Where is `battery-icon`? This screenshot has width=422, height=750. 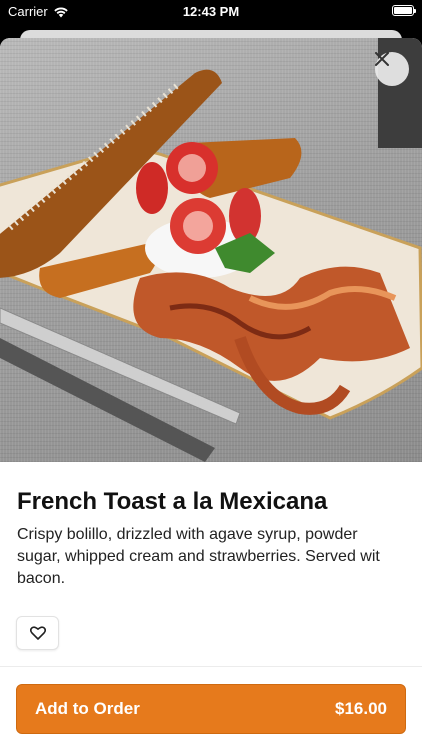 battery-icon is located at coordinates (404, 10).